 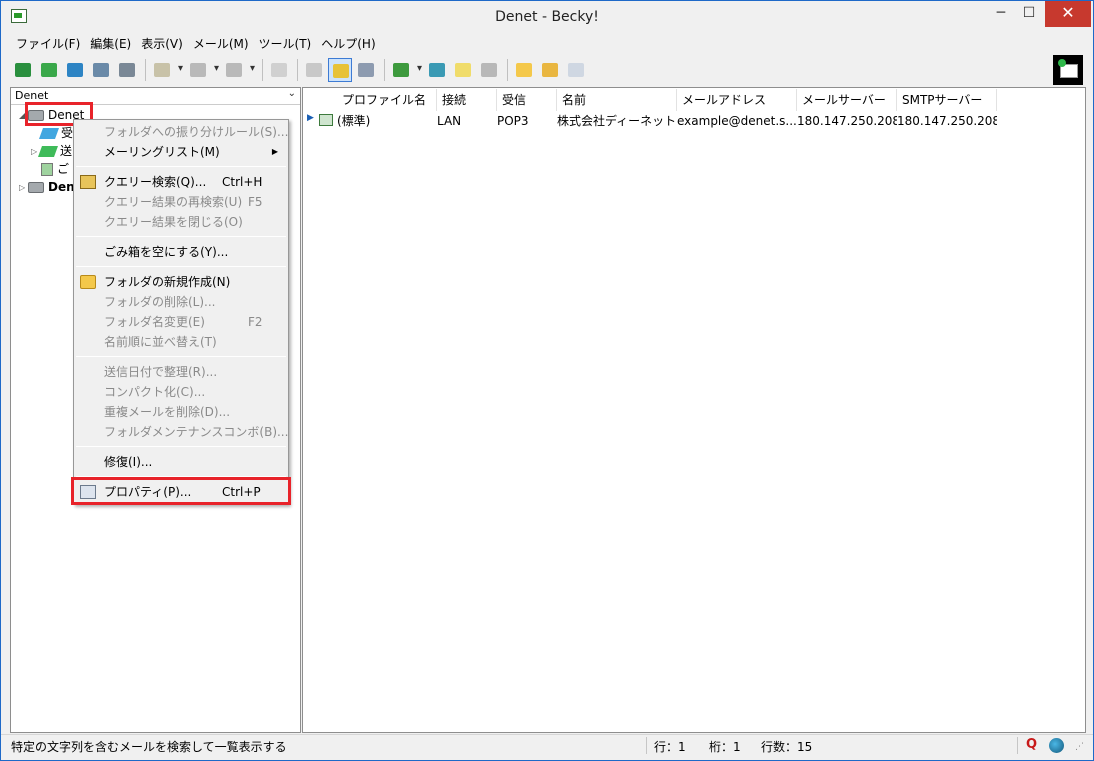 I want to click on cell-receive: POP3, so click(x=527, y=121).